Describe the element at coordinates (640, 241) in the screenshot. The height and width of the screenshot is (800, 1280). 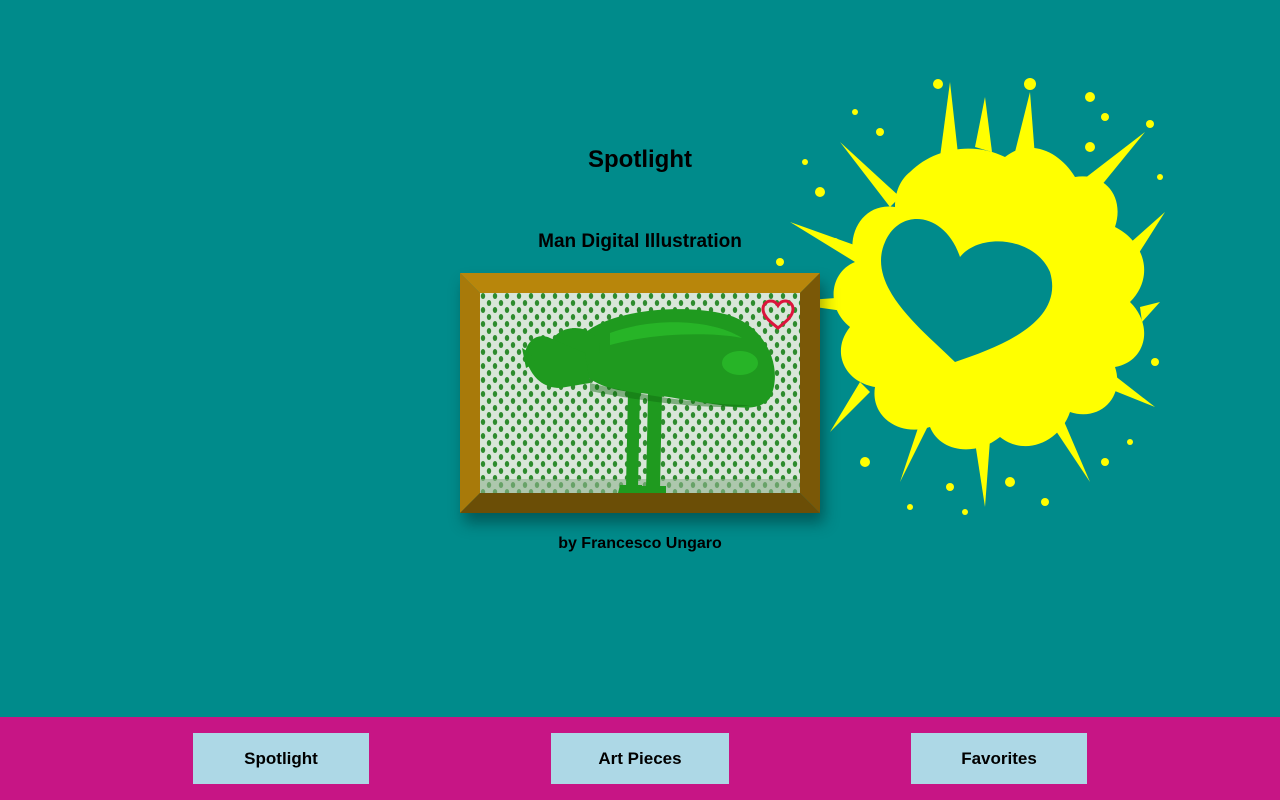
I see `artwork-title: Man Digital Illustration` at that location.